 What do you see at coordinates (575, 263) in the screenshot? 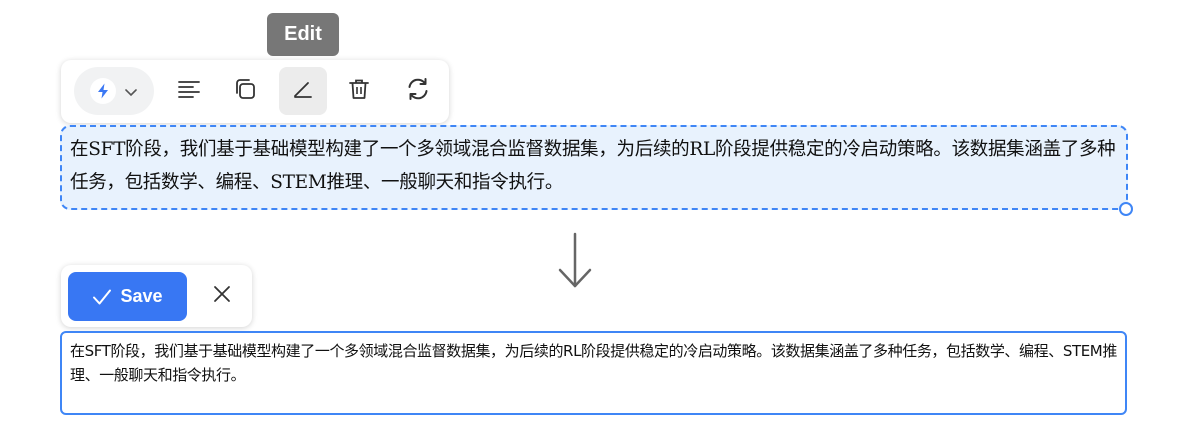
I see `arrow-down-icon` at bounding box center [575, 263].